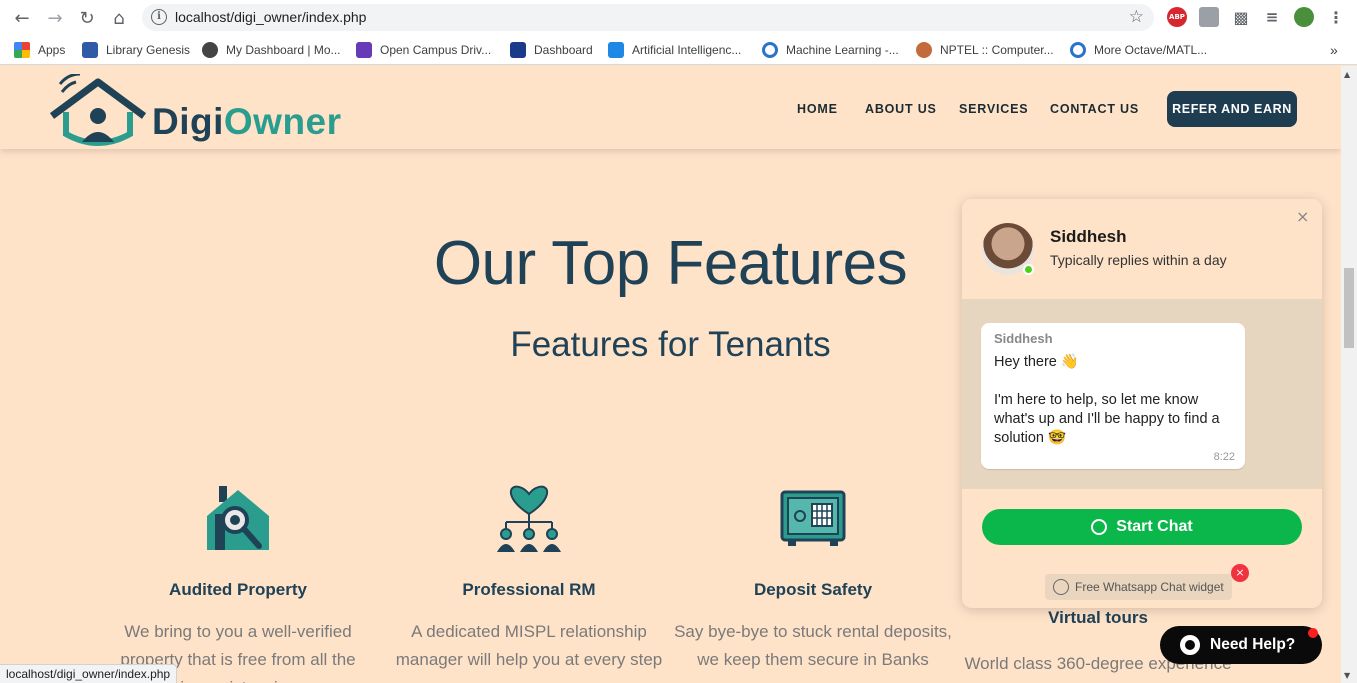 This screenshot has height=683, width=1357. Describe the element at coordinates (813, 589) in the screenshot. I see `feature-title: Deposit Safety` at that location.